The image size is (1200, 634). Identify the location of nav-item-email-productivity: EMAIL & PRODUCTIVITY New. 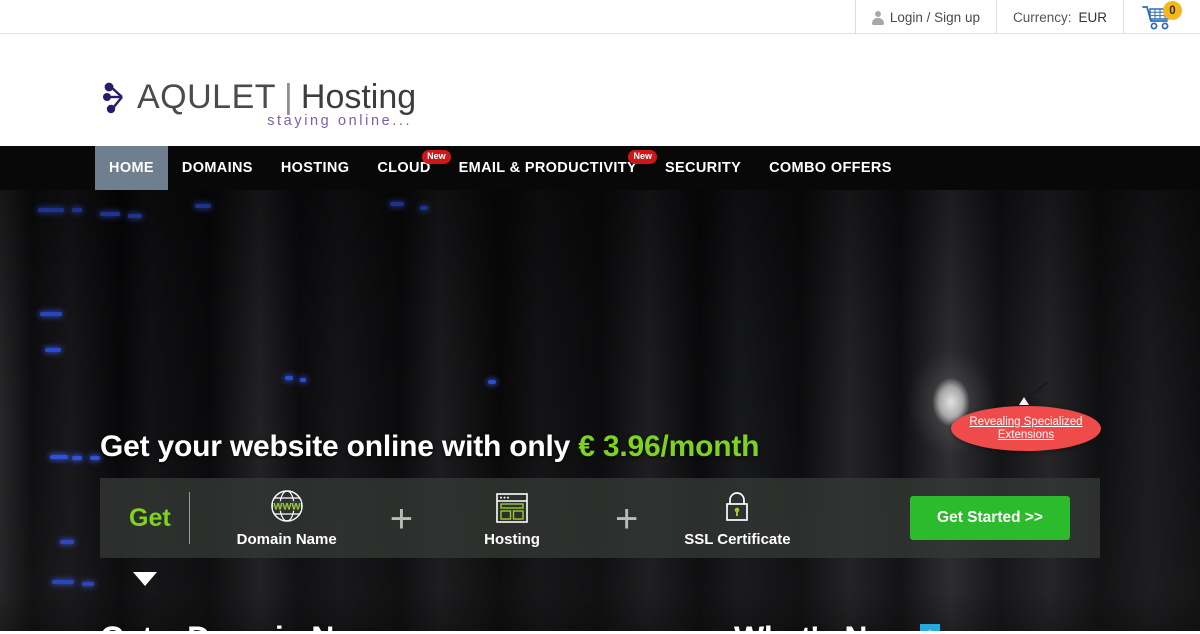
(551, 168).